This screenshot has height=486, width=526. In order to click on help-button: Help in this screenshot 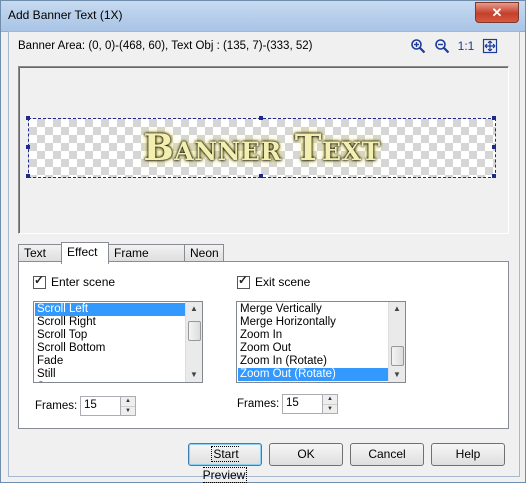, I will do `click(468, 454)`.